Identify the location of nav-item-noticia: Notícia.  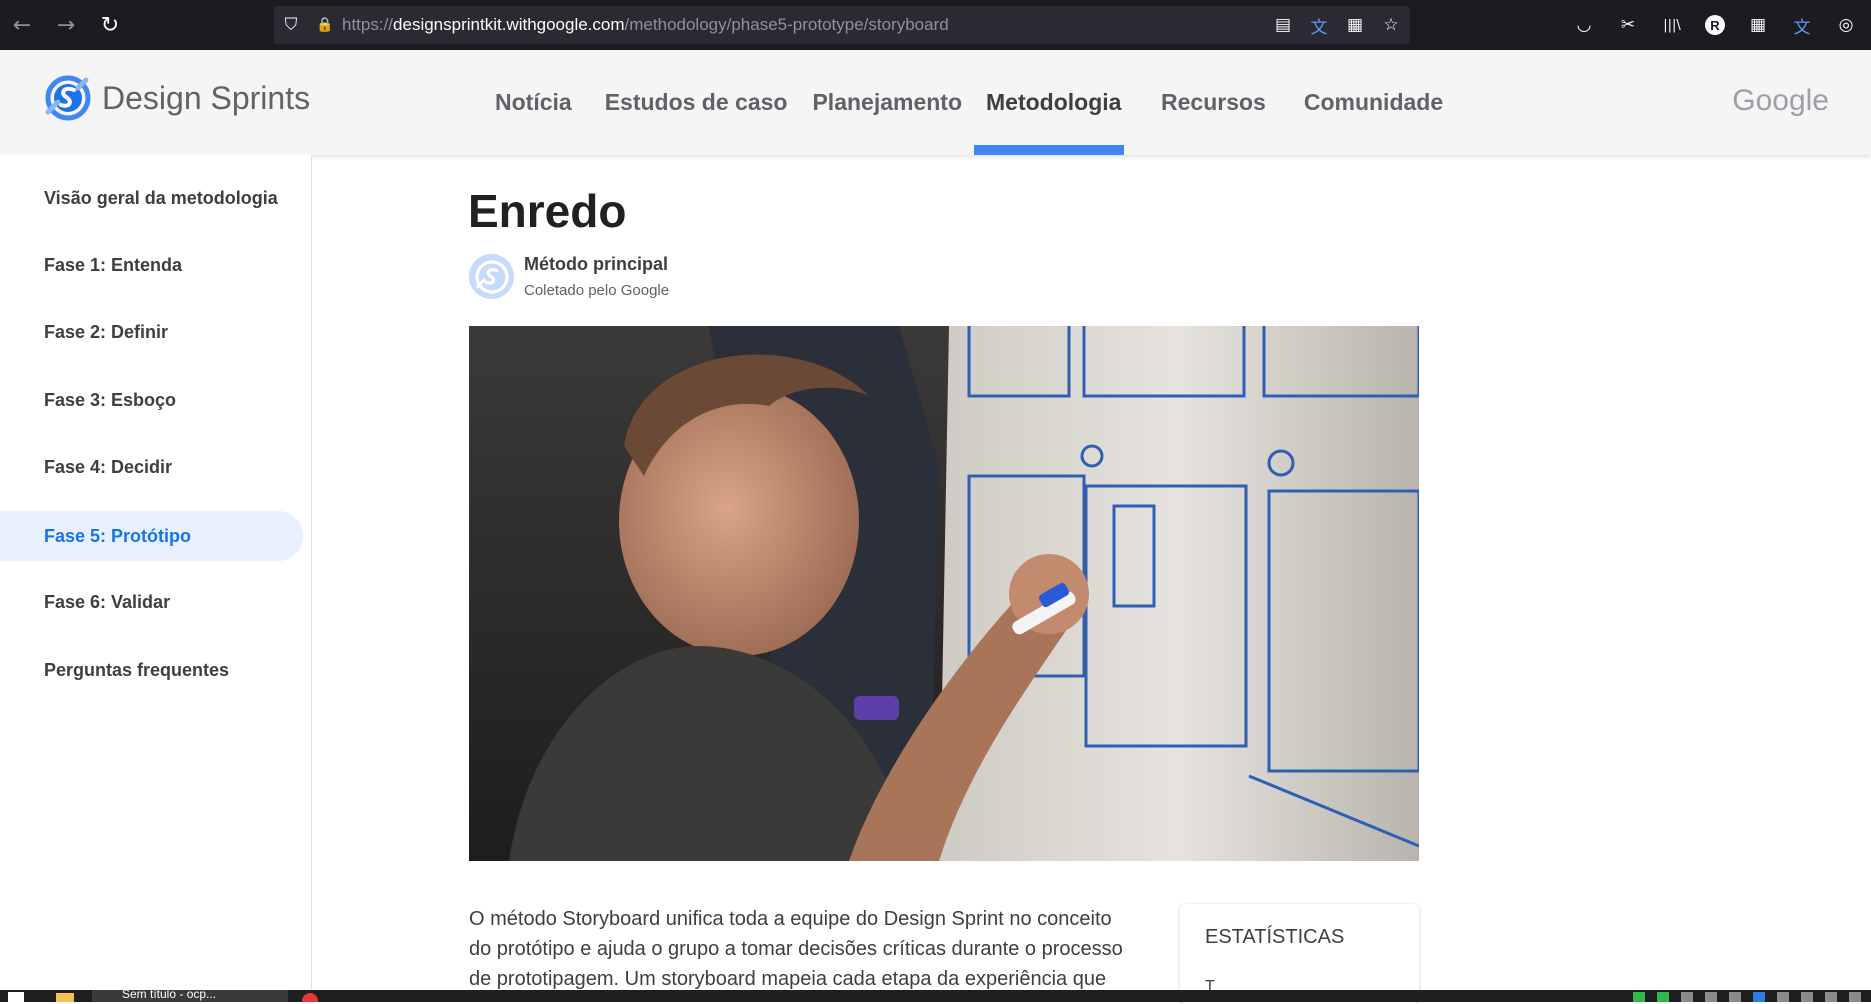
(542, 102).